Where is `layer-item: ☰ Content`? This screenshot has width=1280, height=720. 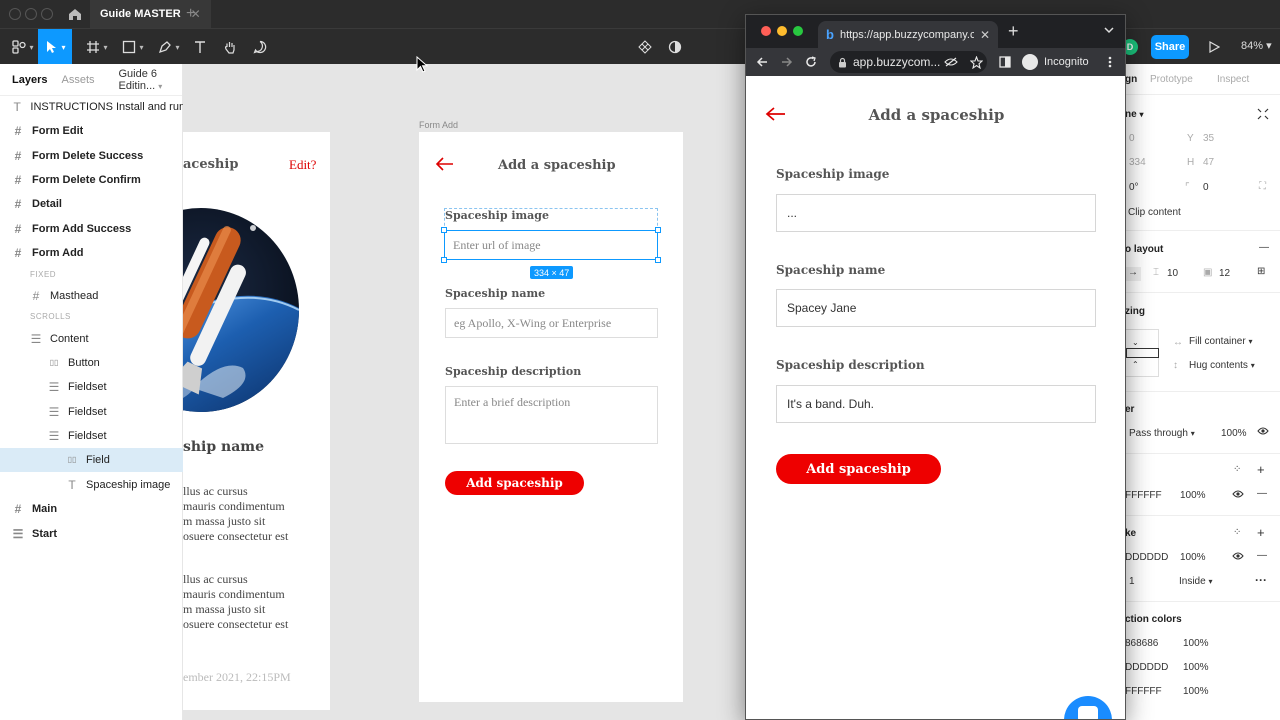
layer-item: ☰ Content is located at coordinates (91, 339).